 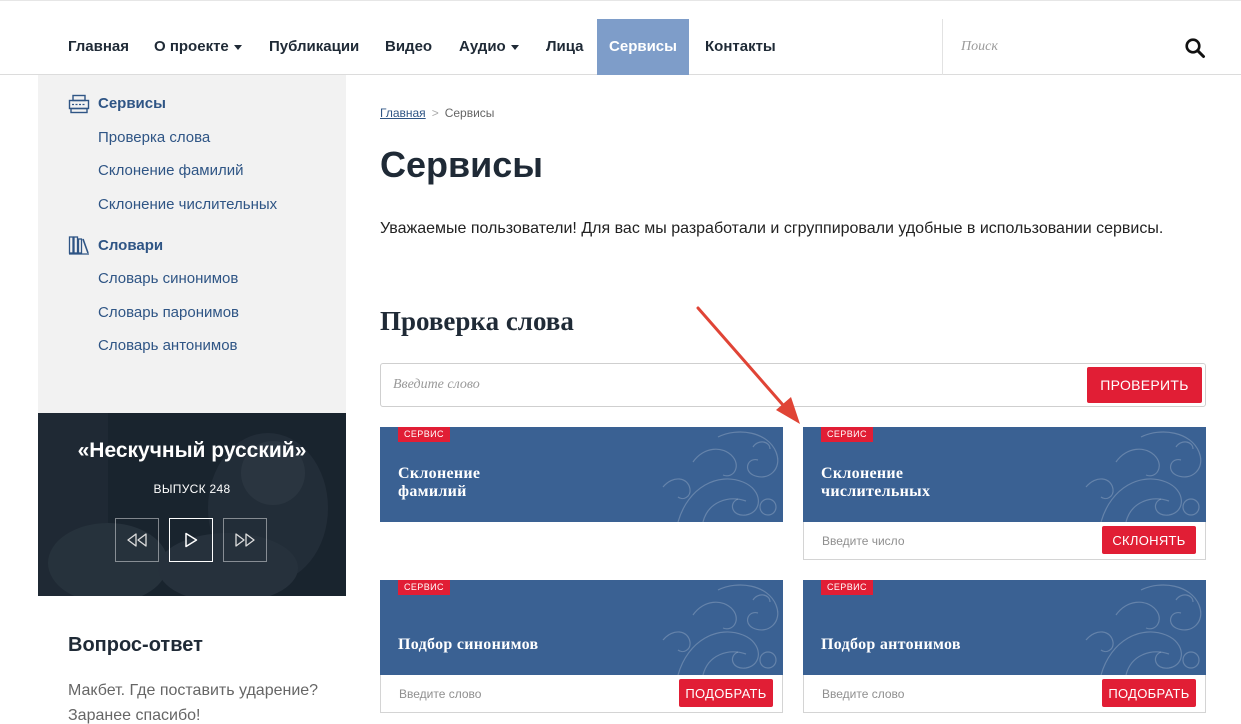 I want to click on sidebar-group-dictionaries: Словари, so click(x=130, y=245).